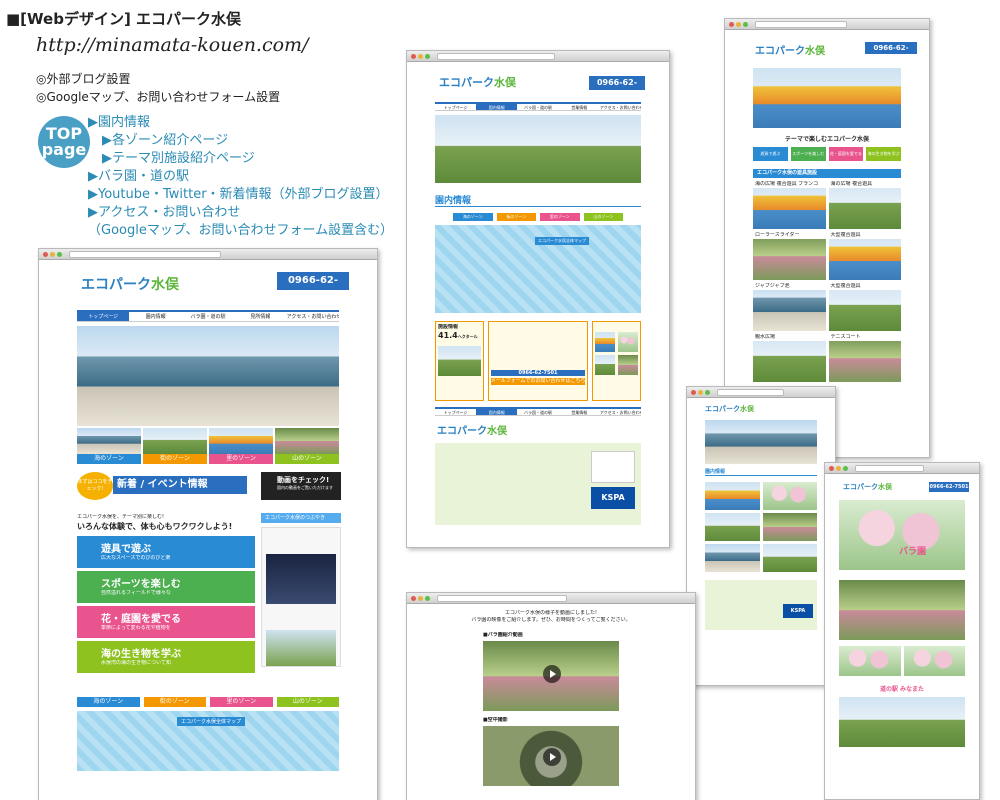  What do you see at coordinates (864, 358) in the screenshot?
I see `facility-tile: テニスコート` at bounding box center [864, 358].